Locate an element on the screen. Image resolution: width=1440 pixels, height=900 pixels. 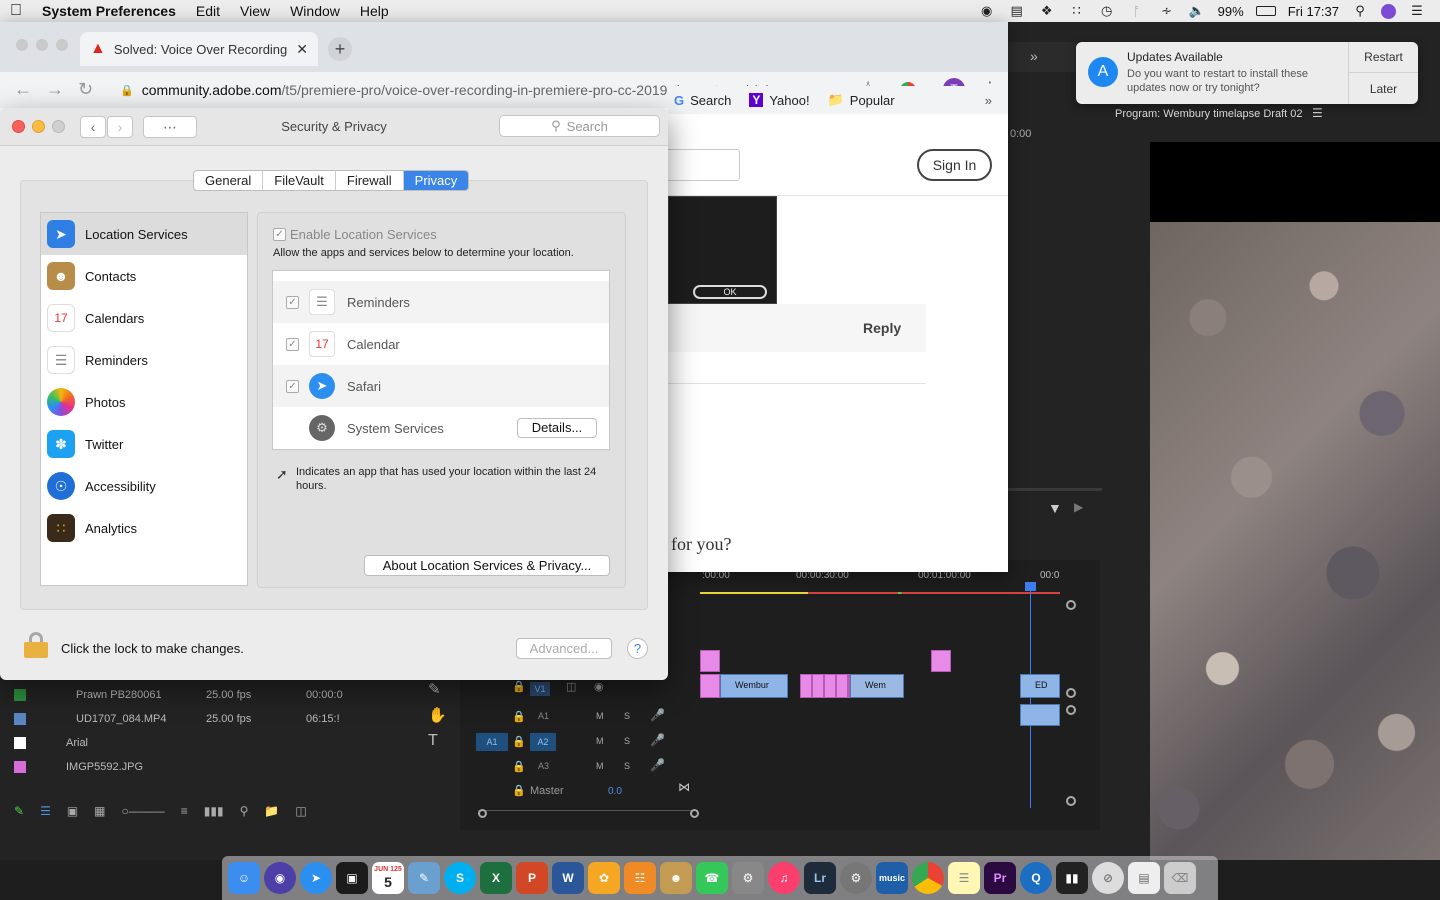
sort-icon: ≡ is located at coordinates (184, 814).